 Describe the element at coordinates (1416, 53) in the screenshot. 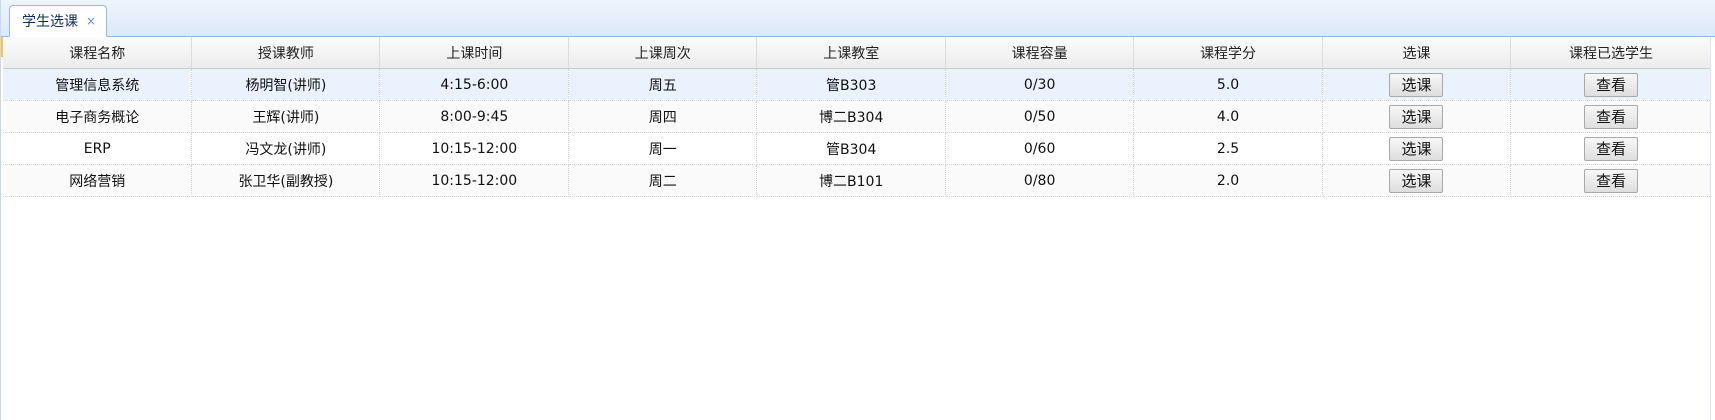

I see `column-header-select: 选课` at that location.